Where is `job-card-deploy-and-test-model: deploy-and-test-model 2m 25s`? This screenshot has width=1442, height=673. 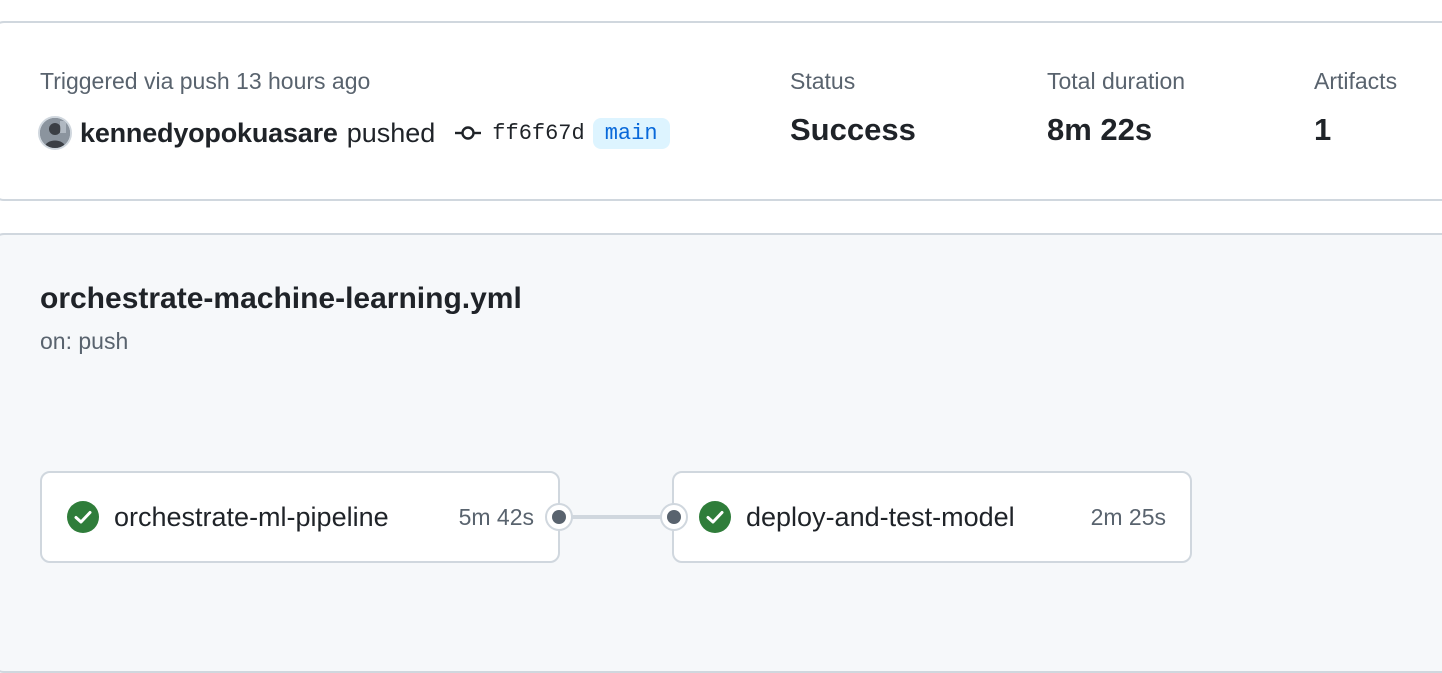
job-card-deploy-and-test-model: deploy-and-test-model 2m 25s is located at coordinates (932, 517).